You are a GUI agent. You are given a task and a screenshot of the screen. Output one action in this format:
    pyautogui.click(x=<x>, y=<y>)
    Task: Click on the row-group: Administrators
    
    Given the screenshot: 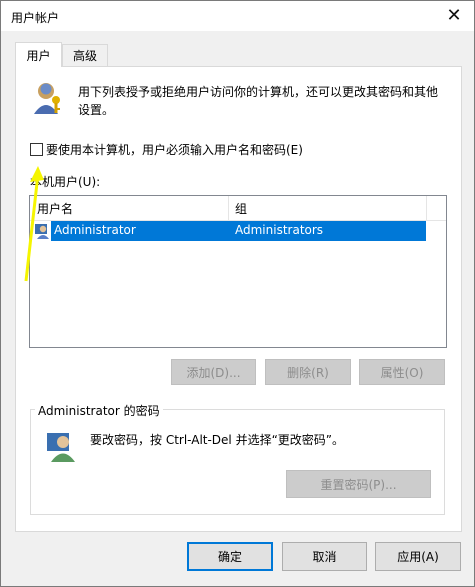 What is the action you would take?
    pyautogui.click(x=279, y=230)
    